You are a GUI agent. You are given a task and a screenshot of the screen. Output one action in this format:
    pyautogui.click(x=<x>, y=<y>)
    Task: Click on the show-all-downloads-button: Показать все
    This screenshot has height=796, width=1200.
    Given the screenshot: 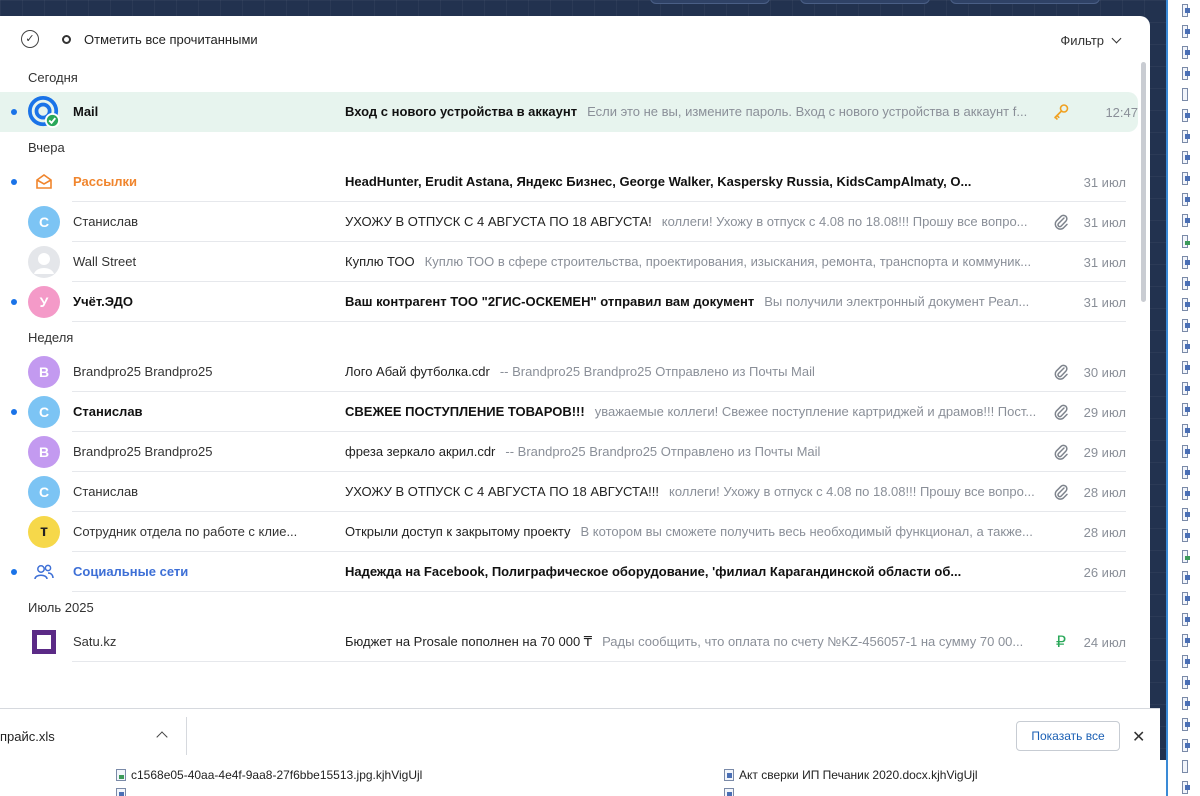 What is the action you would take?
    pyautogui.click(x=1068, y=736)
    